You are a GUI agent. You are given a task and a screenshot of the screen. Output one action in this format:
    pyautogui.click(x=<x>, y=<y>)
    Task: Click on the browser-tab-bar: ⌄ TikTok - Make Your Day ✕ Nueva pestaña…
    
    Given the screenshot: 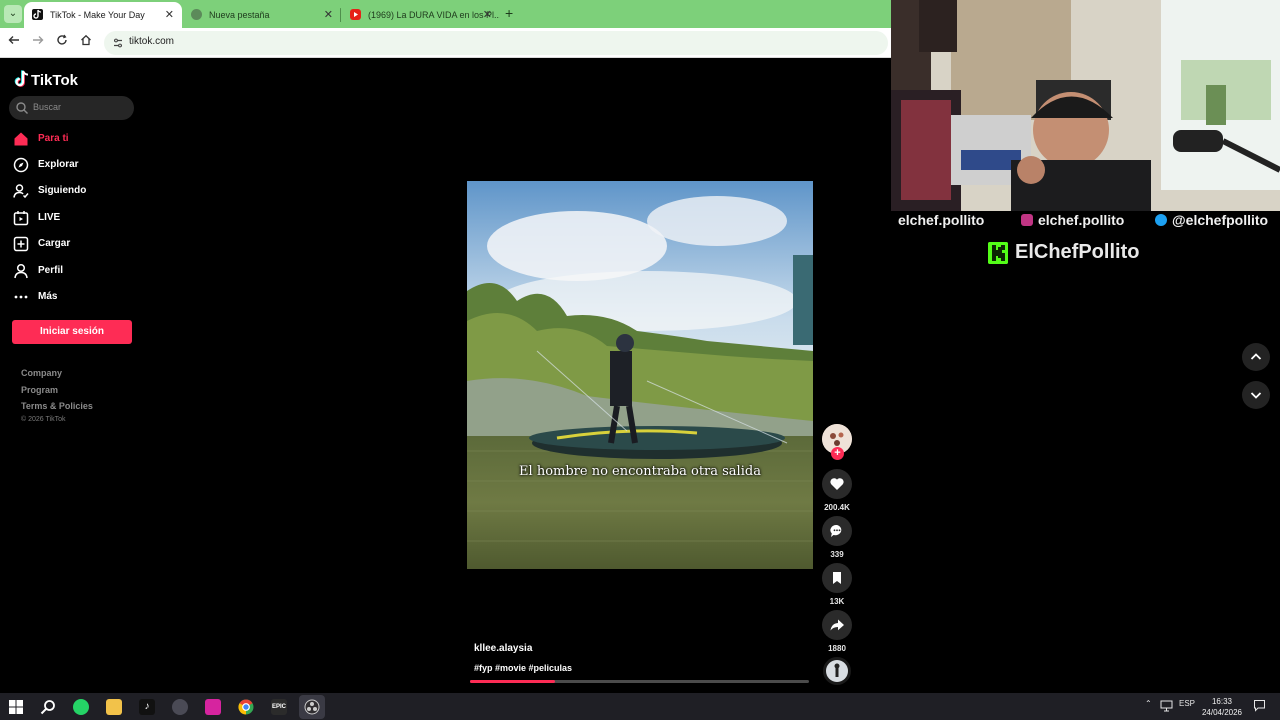 What is the action you would take?
    pyautogui.click(x=445, y=14)
    